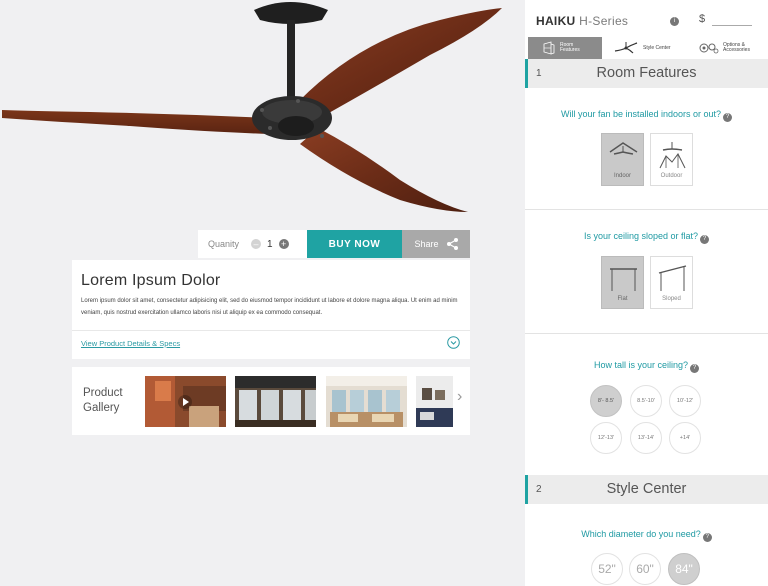  What do you see at coordinates (702, 19) in the screenshot?
I see `price-symbol: $` at bounding box center [702, 19].